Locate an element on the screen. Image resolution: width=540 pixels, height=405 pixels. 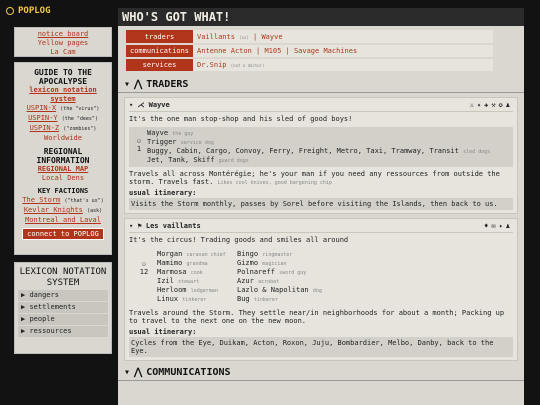
member-name: Gizmo is located at coordinates (248, 263).